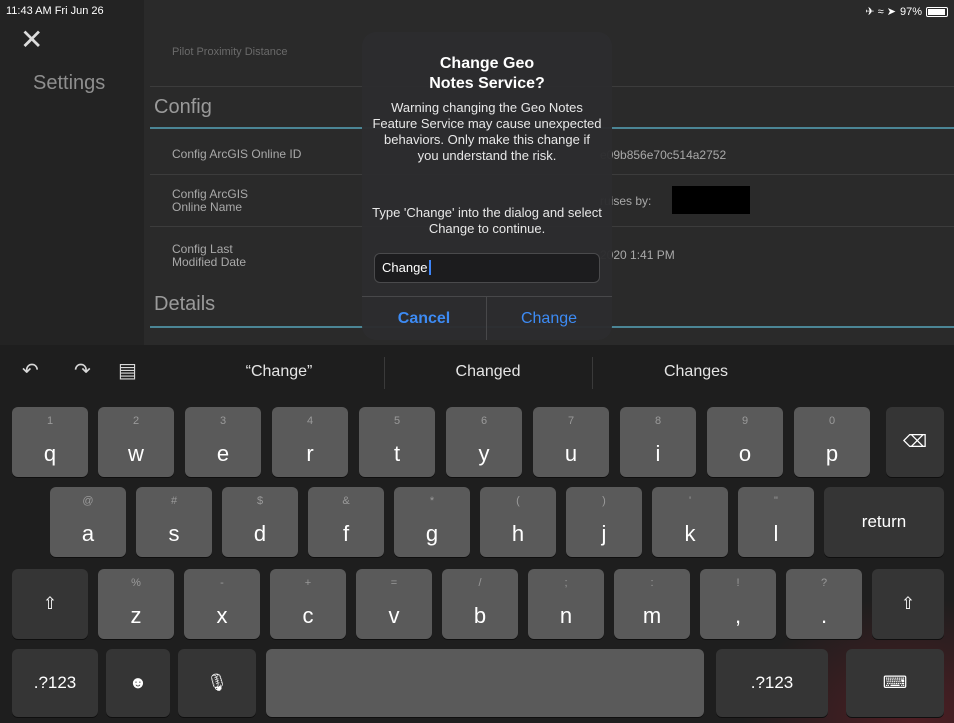 This screenshot has width=954, height=723. Describe the element at coordinates (652, 583) in the screenshot. I see `key-hint: :` at that location.